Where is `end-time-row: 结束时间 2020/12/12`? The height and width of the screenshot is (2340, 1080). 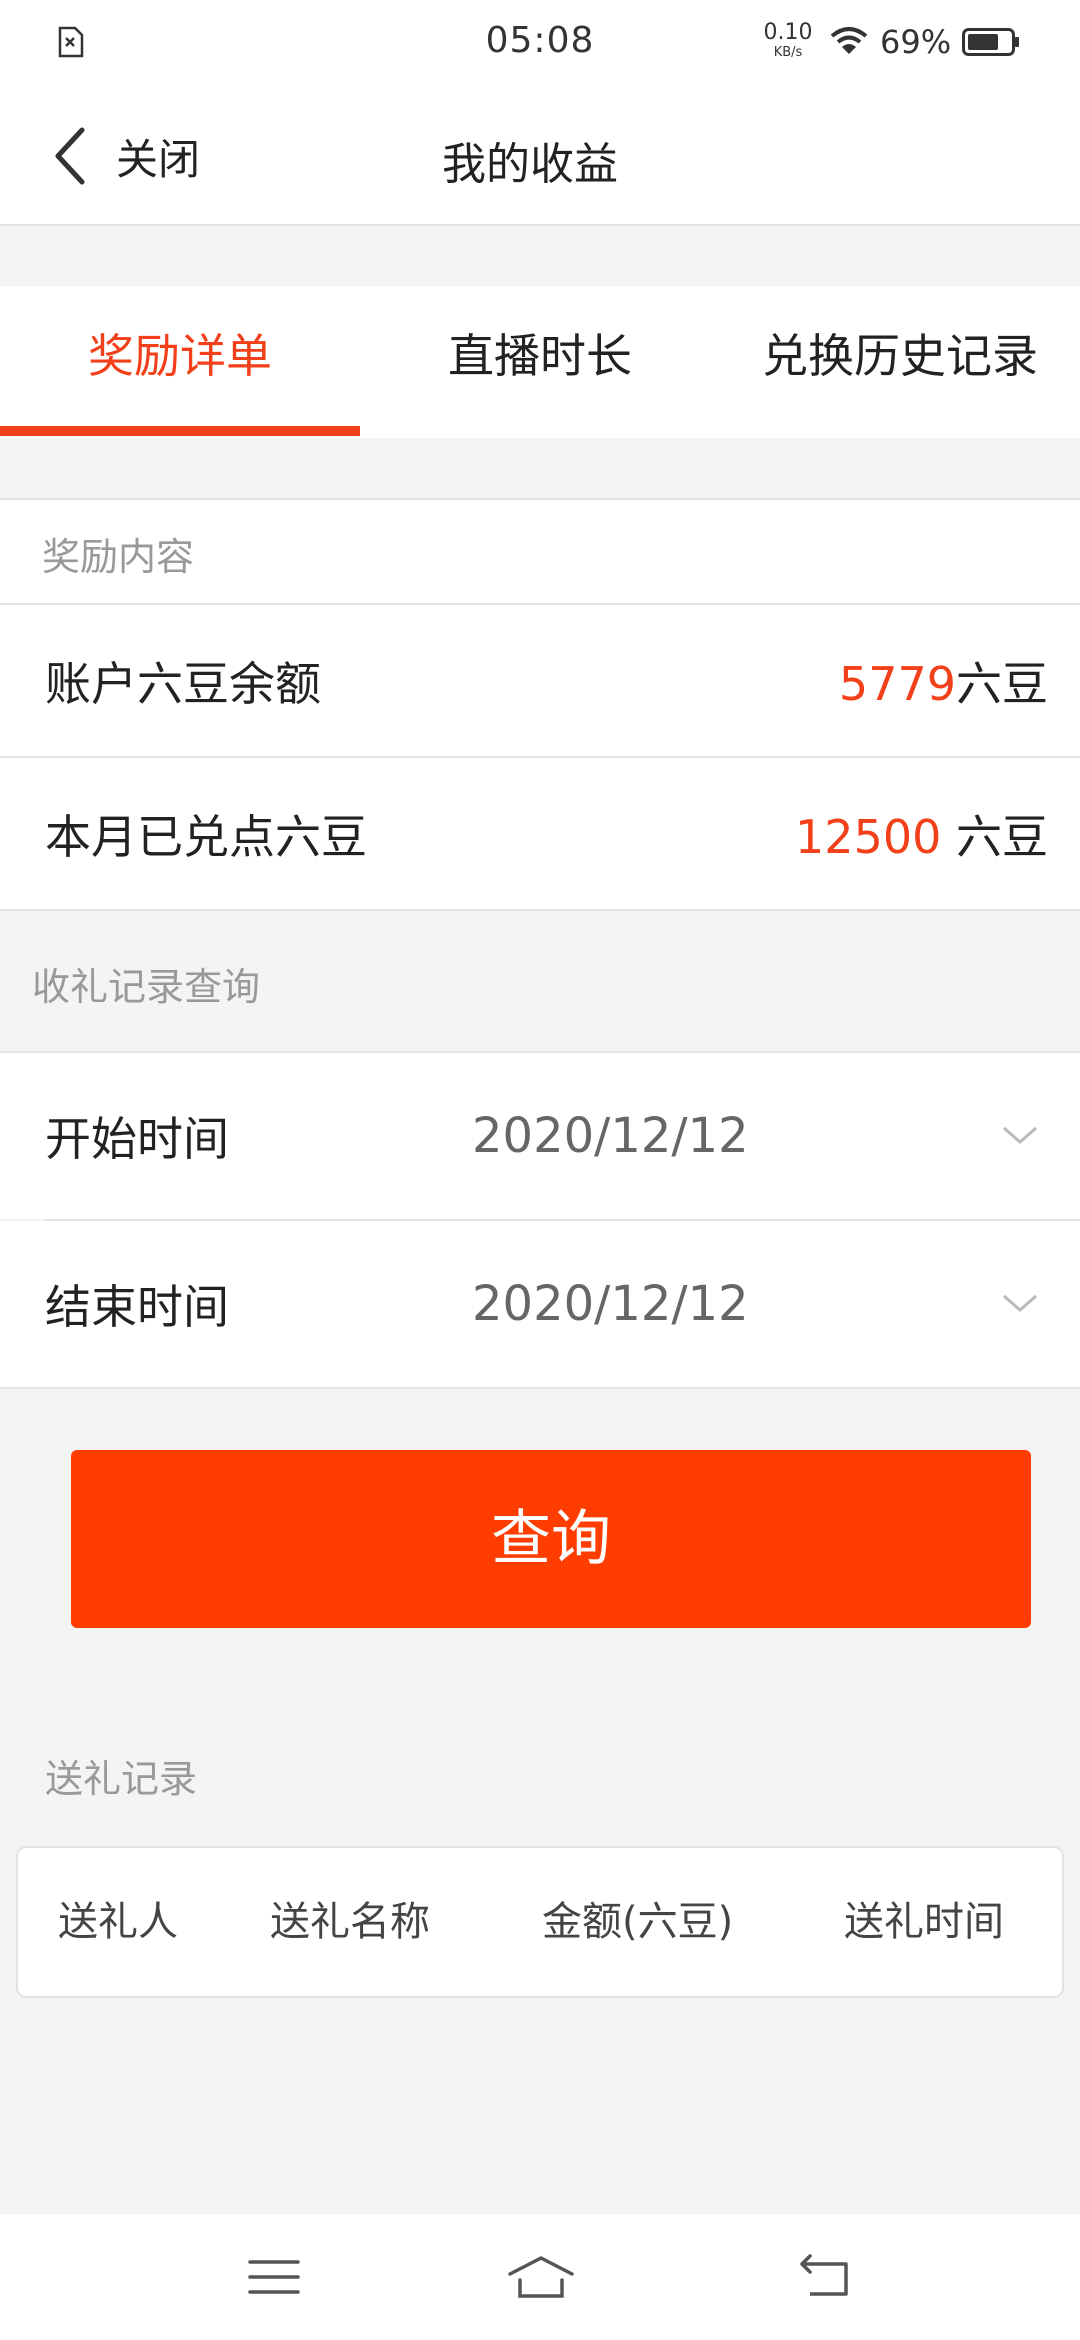 end-time-row: 结束时间 2020/12/12 is located at coordinates (540, 1304).